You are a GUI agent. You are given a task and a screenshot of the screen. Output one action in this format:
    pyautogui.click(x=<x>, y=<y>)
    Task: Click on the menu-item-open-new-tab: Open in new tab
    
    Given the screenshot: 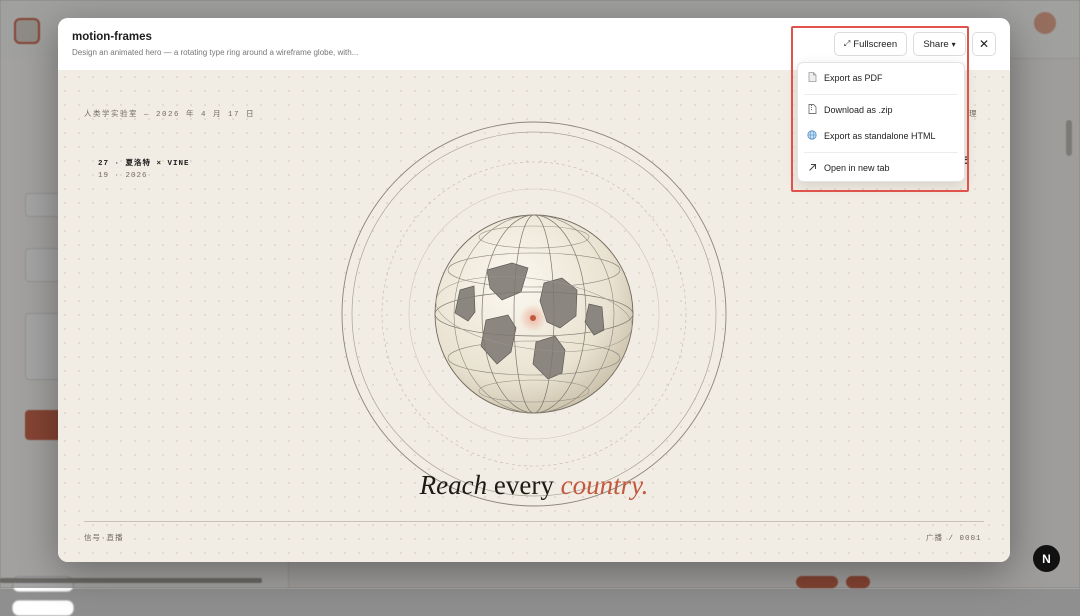 What is the action you would take?
    pyautogui.click(x=881, y=168)
    